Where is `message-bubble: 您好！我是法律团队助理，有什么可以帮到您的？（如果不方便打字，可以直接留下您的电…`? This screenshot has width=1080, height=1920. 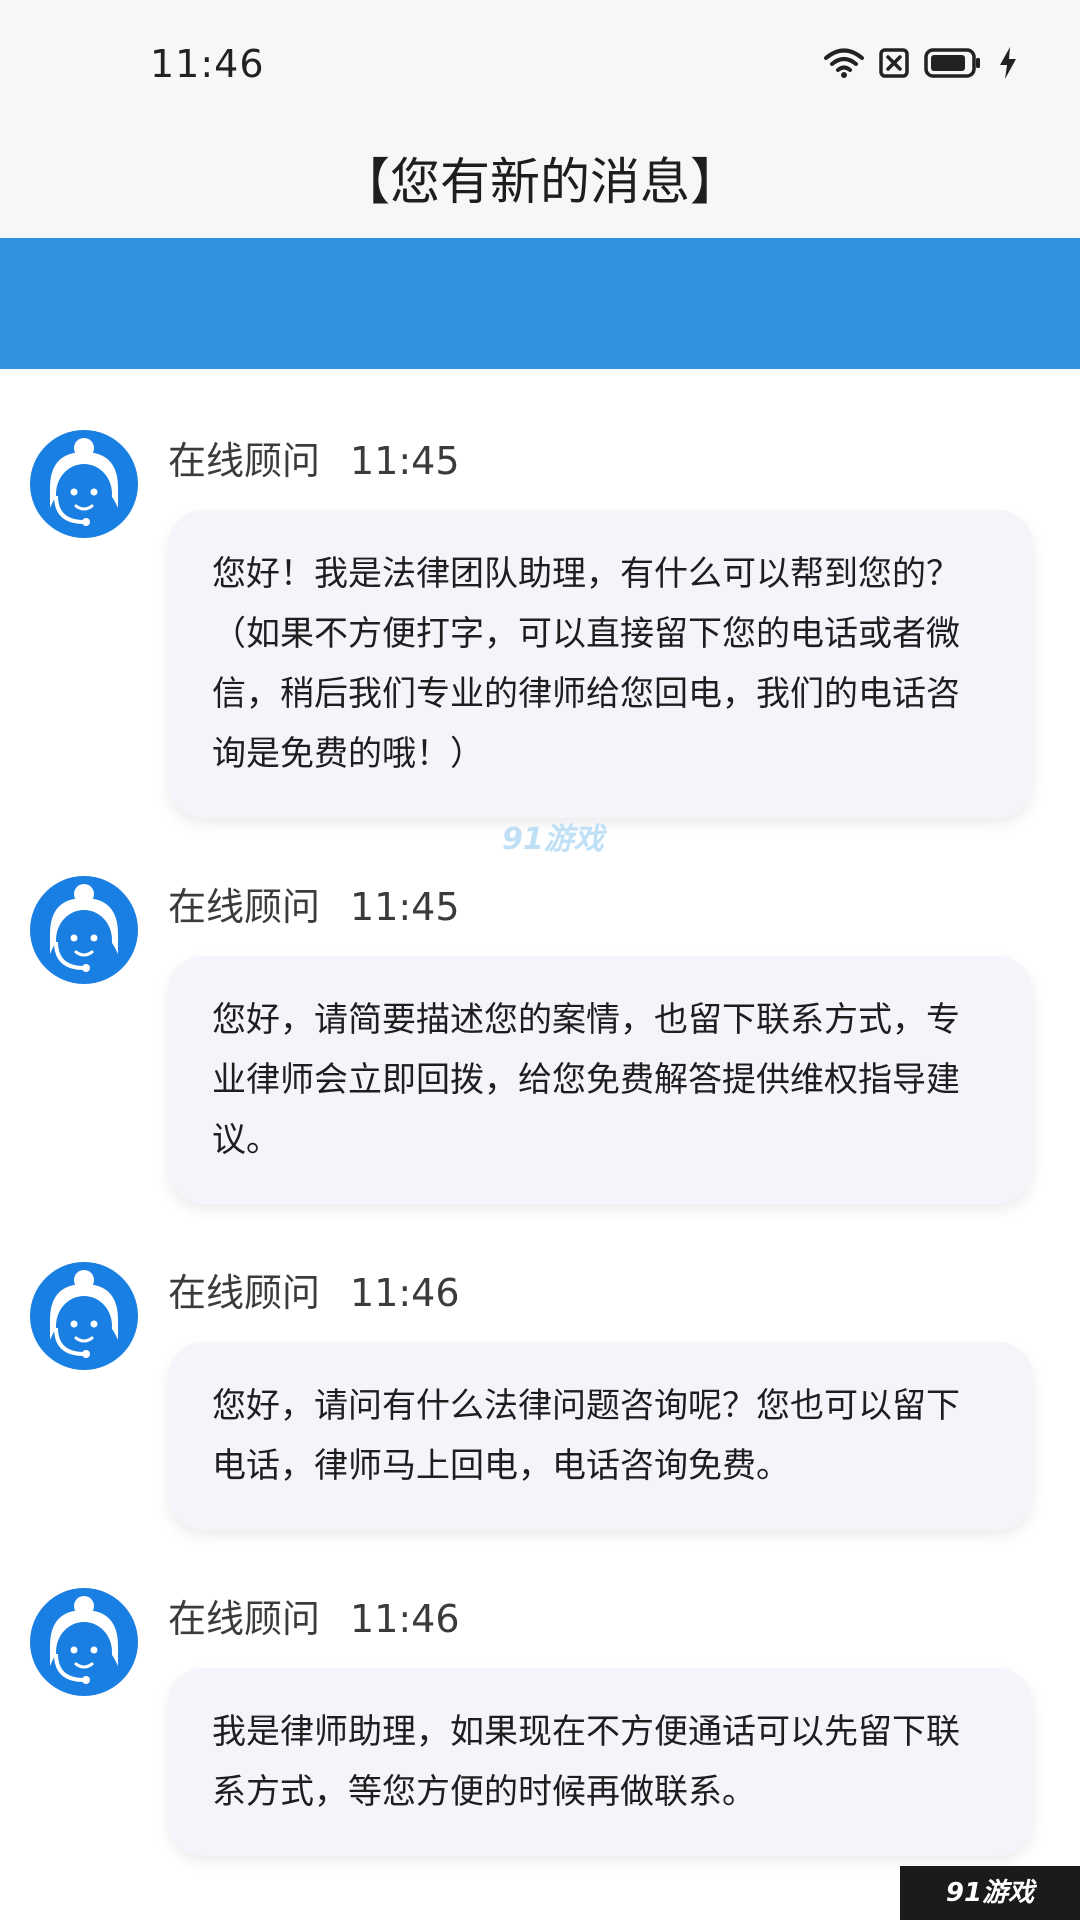
message-bubble: 您好！我是法律团队助理，有什么可以帮到您的？（如果不方便打字，可以直接留下您的电… is located at coordinates (600, 664).